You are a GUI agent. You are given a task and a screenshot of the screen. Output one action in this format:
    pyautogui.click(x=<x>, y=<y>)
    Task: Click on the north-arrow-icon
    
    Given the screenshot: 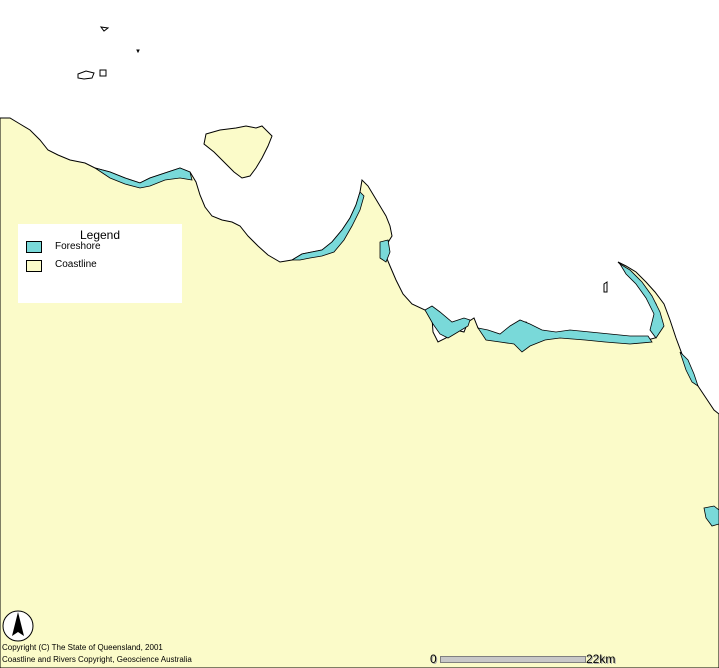 What is the action you would take?
    pyautogui.click(x=18, y=626)
    